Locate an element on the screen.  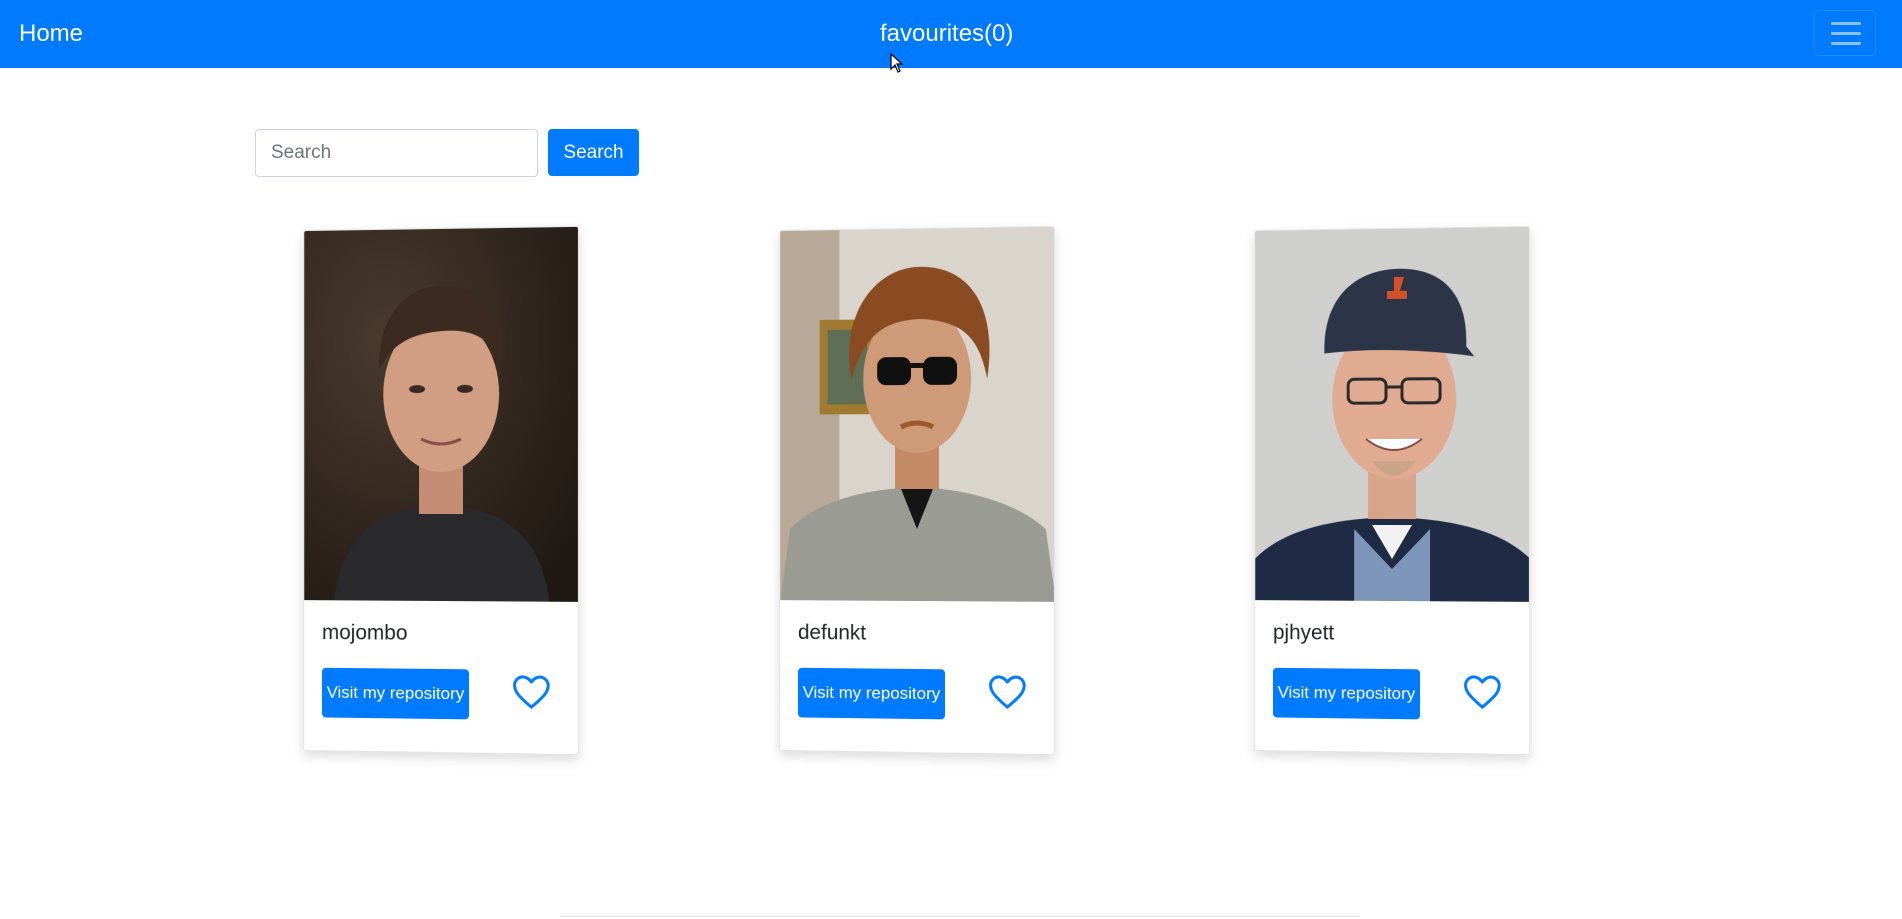
footer-divider is located at coordinates (960, 916).